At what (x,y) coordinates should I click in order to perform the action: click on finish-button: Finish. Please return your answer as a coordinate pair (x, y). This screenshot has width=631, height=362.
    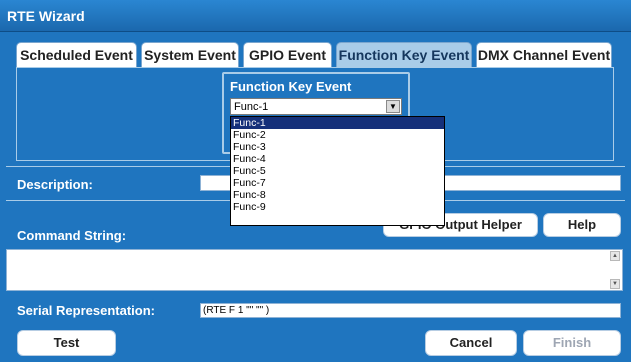
    Looking at the image, I should click on (572, 343).